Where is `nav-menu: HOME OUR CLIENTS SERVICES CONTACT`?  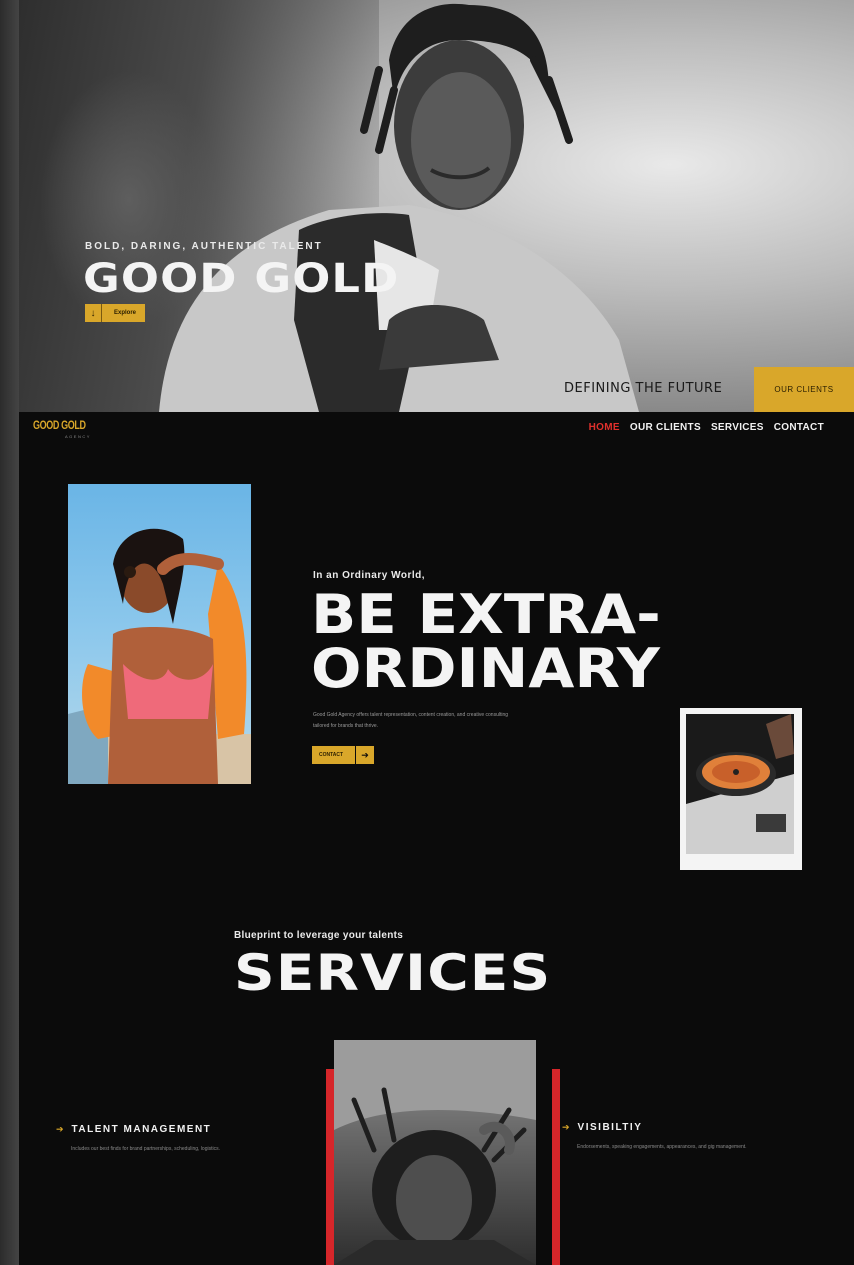
nav-menu: HOME OUR CLIENTS SERVICES CONTACT is located at coordinates (706, 427).